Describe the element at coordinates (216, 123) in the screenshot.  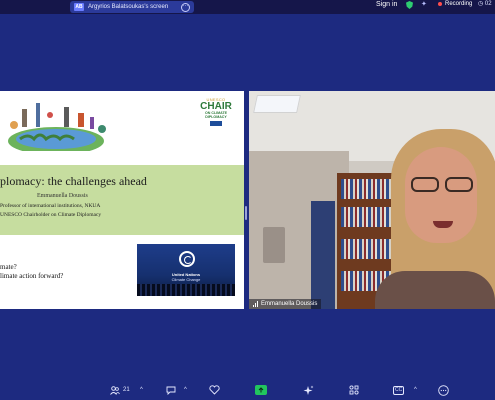
I see `nkua-logo-icon` at that location.